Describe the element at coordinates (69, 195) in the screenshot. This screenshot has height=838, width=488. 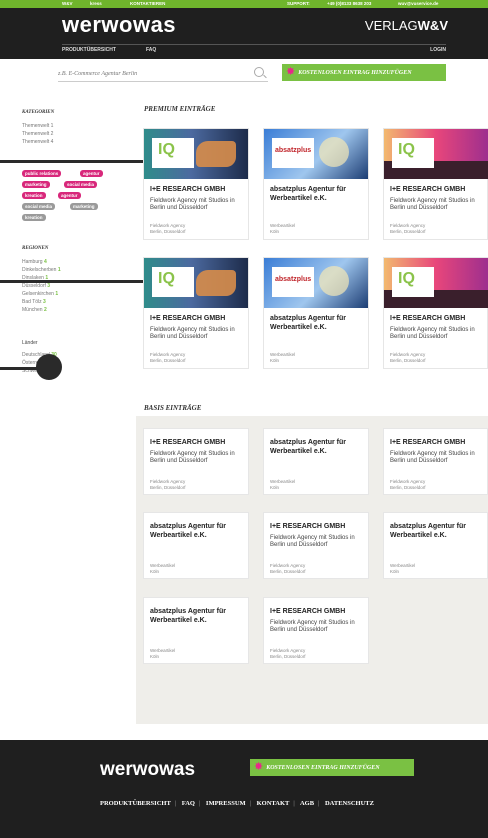
I see `tag-agentur-2: agentur` at that location.